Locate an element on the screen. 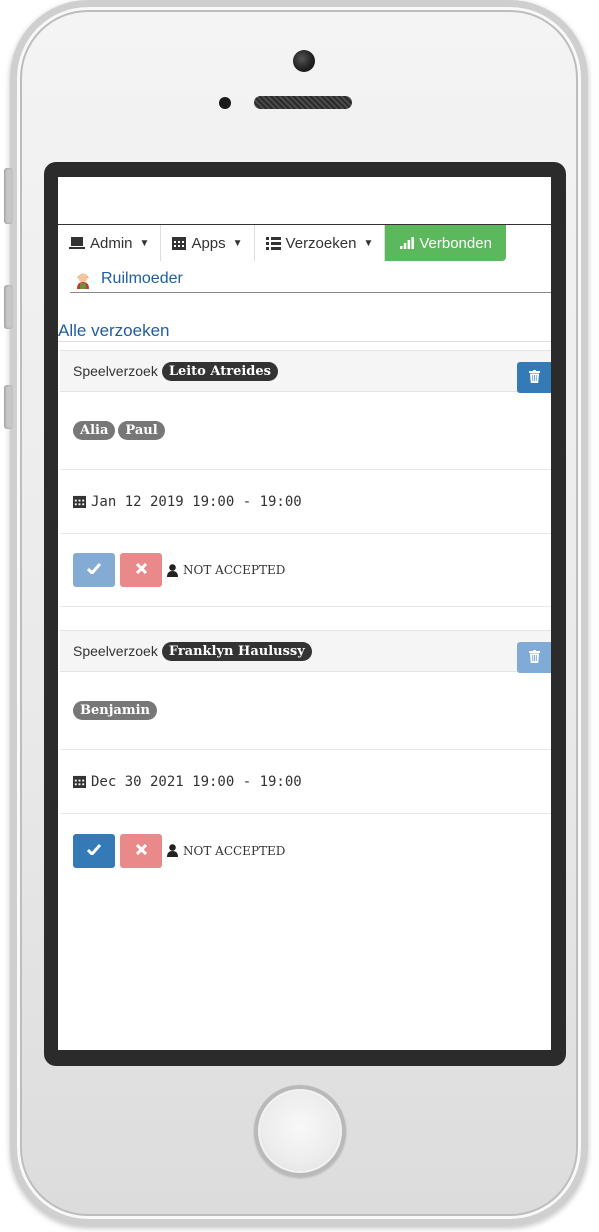  laptop-icon is located at coordinates (77, 243).